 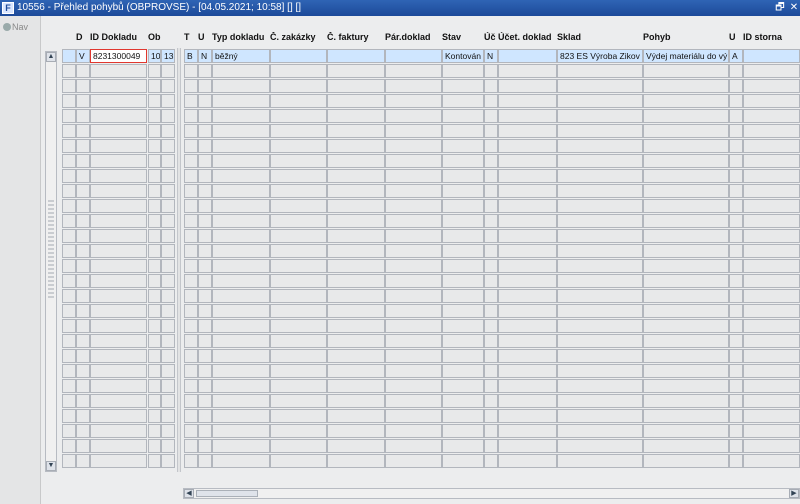 What do you see at coordinates (686, 37) in the screenshot?
I see `column-header-pohyb: Pohyb` at bounding box center [686, 37].